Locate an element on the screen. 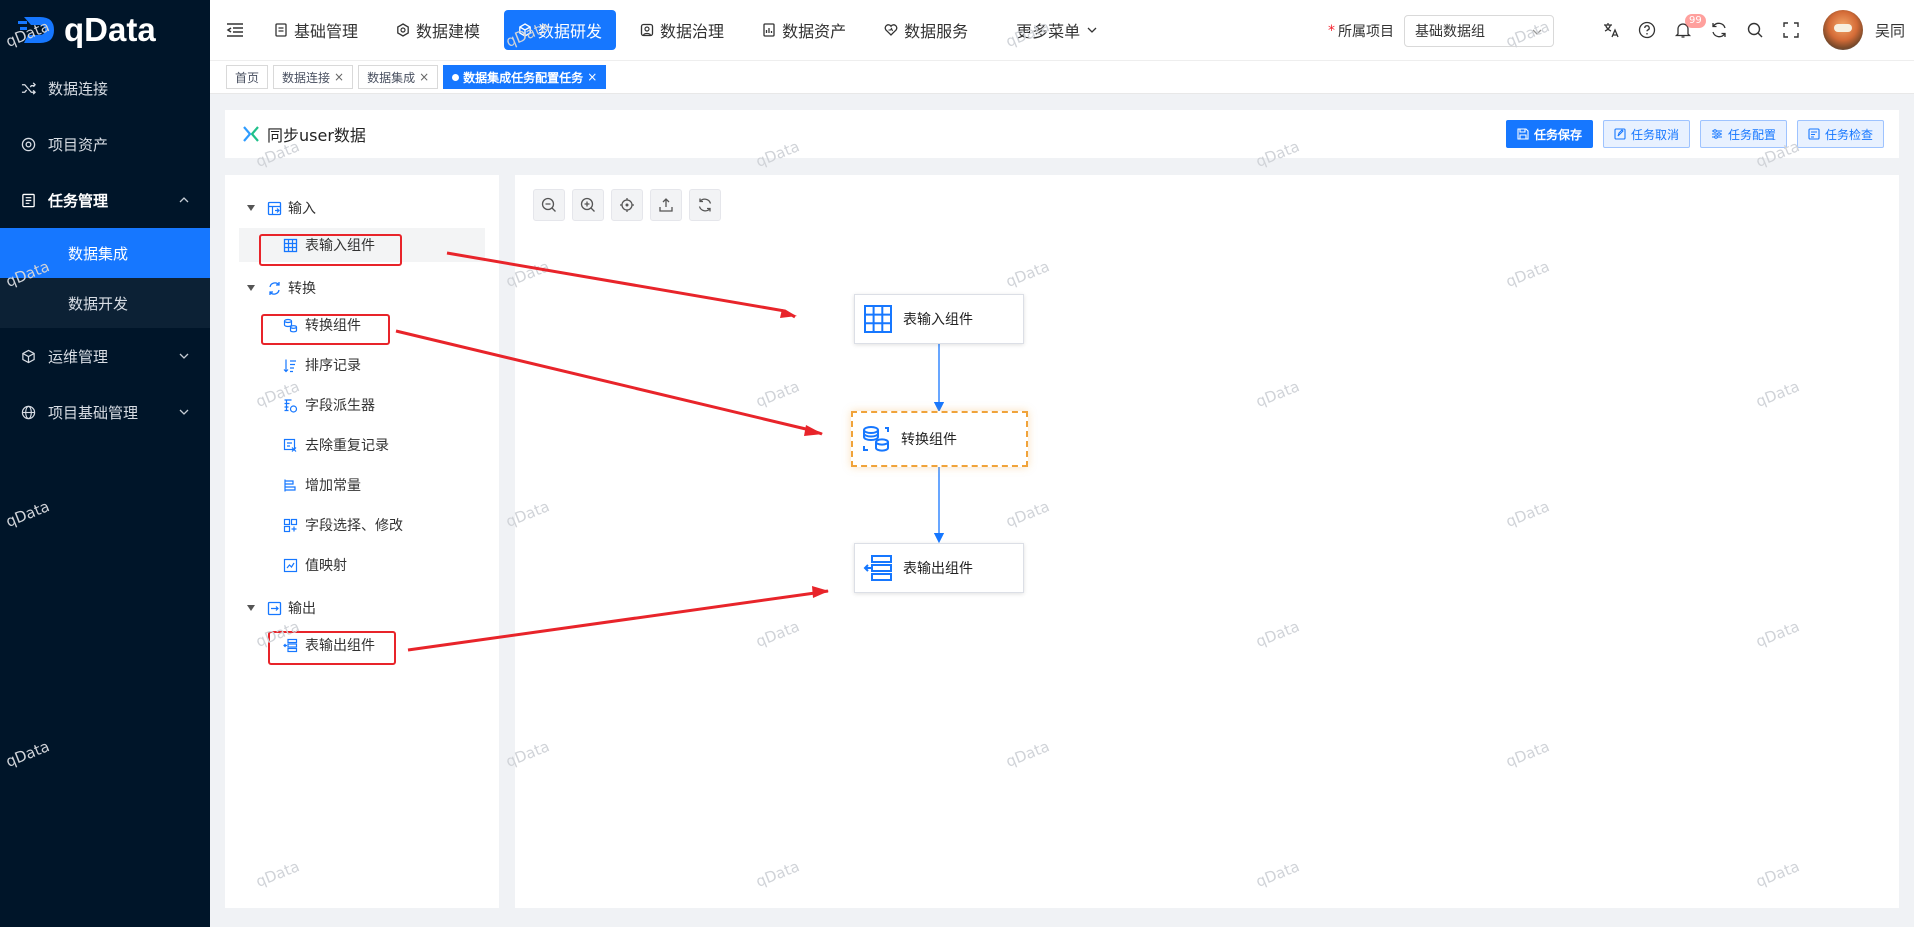  tree-group-label: 转换 is located at coordinates (302, 289).